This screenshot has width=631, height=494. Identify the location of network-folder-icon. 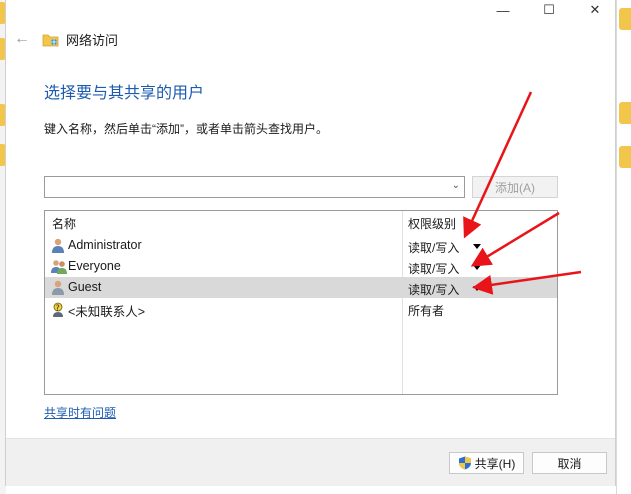
(51, 39).